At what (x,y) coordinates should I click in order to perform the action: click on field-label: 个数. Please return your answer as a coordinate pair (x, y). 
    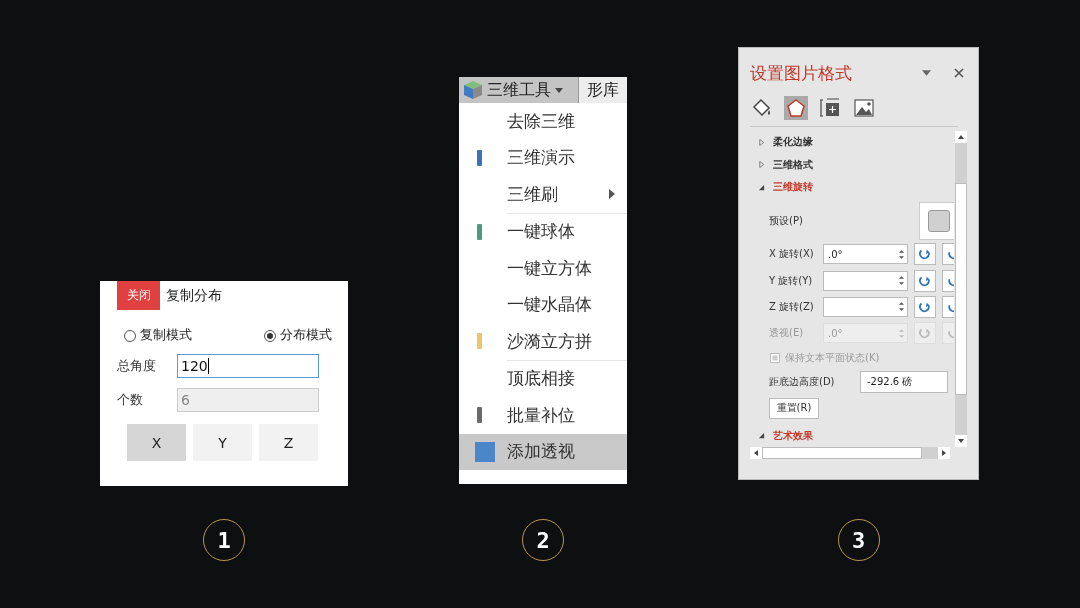
    Looking at the image, I should click on (130, 400).